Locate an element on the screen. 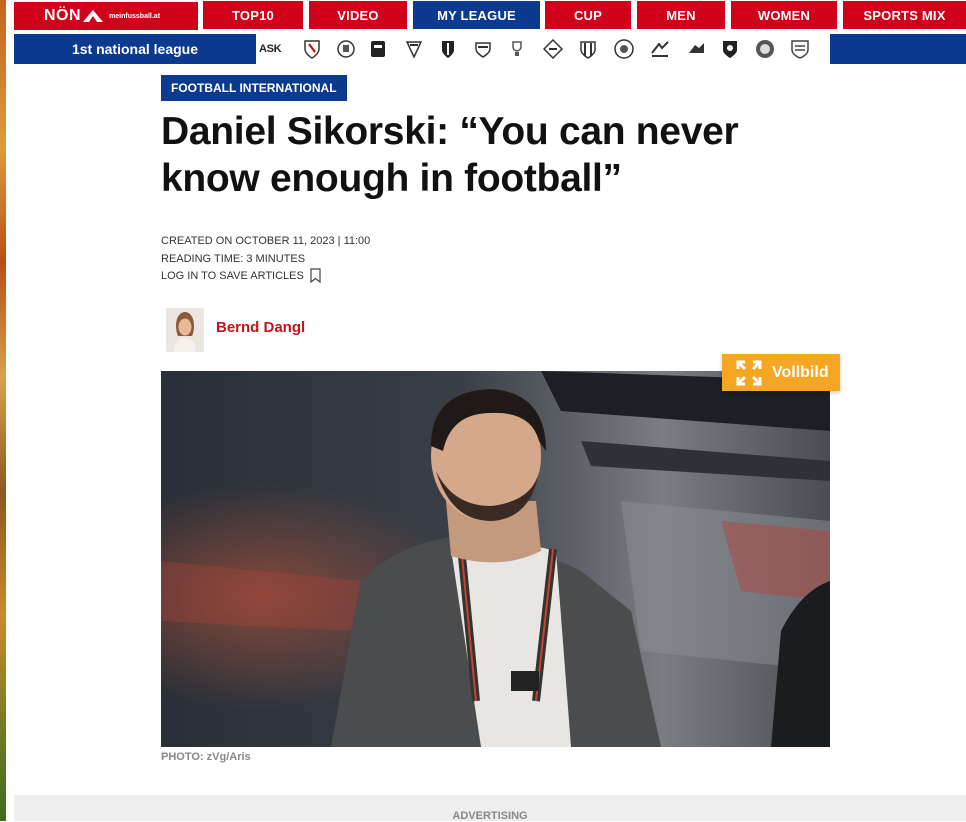  photo-credit: PHOTO: zVg/Aris is located at coordinates (206, 757).